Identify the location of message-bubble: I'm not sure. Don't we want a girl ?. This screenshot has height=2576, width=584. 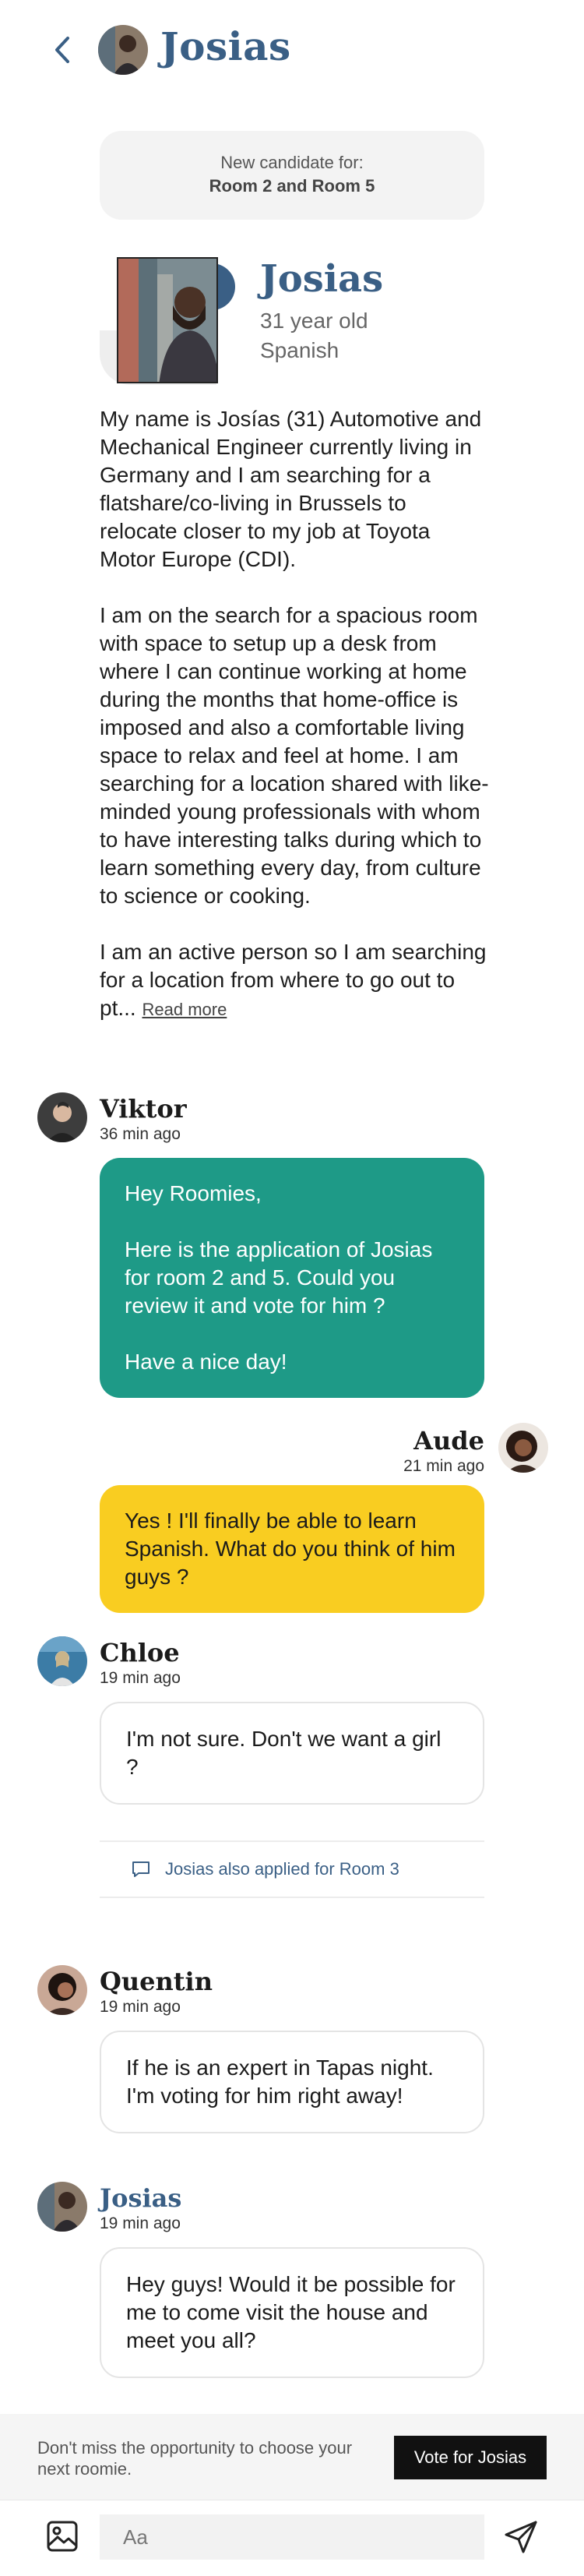
(292, 1753).